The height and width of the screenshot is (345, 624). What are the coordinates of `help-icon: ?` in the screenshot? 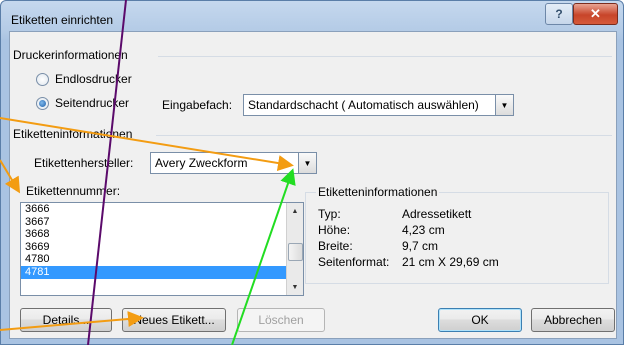 It's located at (559, 14).